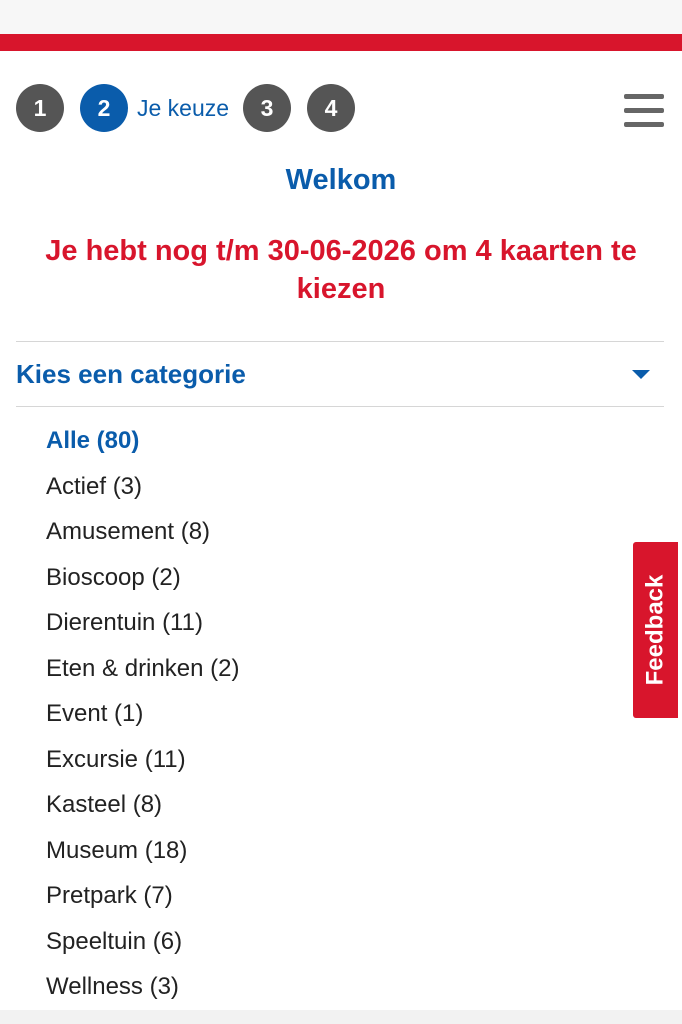  What do you see at coordinates (142, 532) in the screenshot?
I see `category-item-amusement: Amusement (8)` at bounding box center [142, 532].